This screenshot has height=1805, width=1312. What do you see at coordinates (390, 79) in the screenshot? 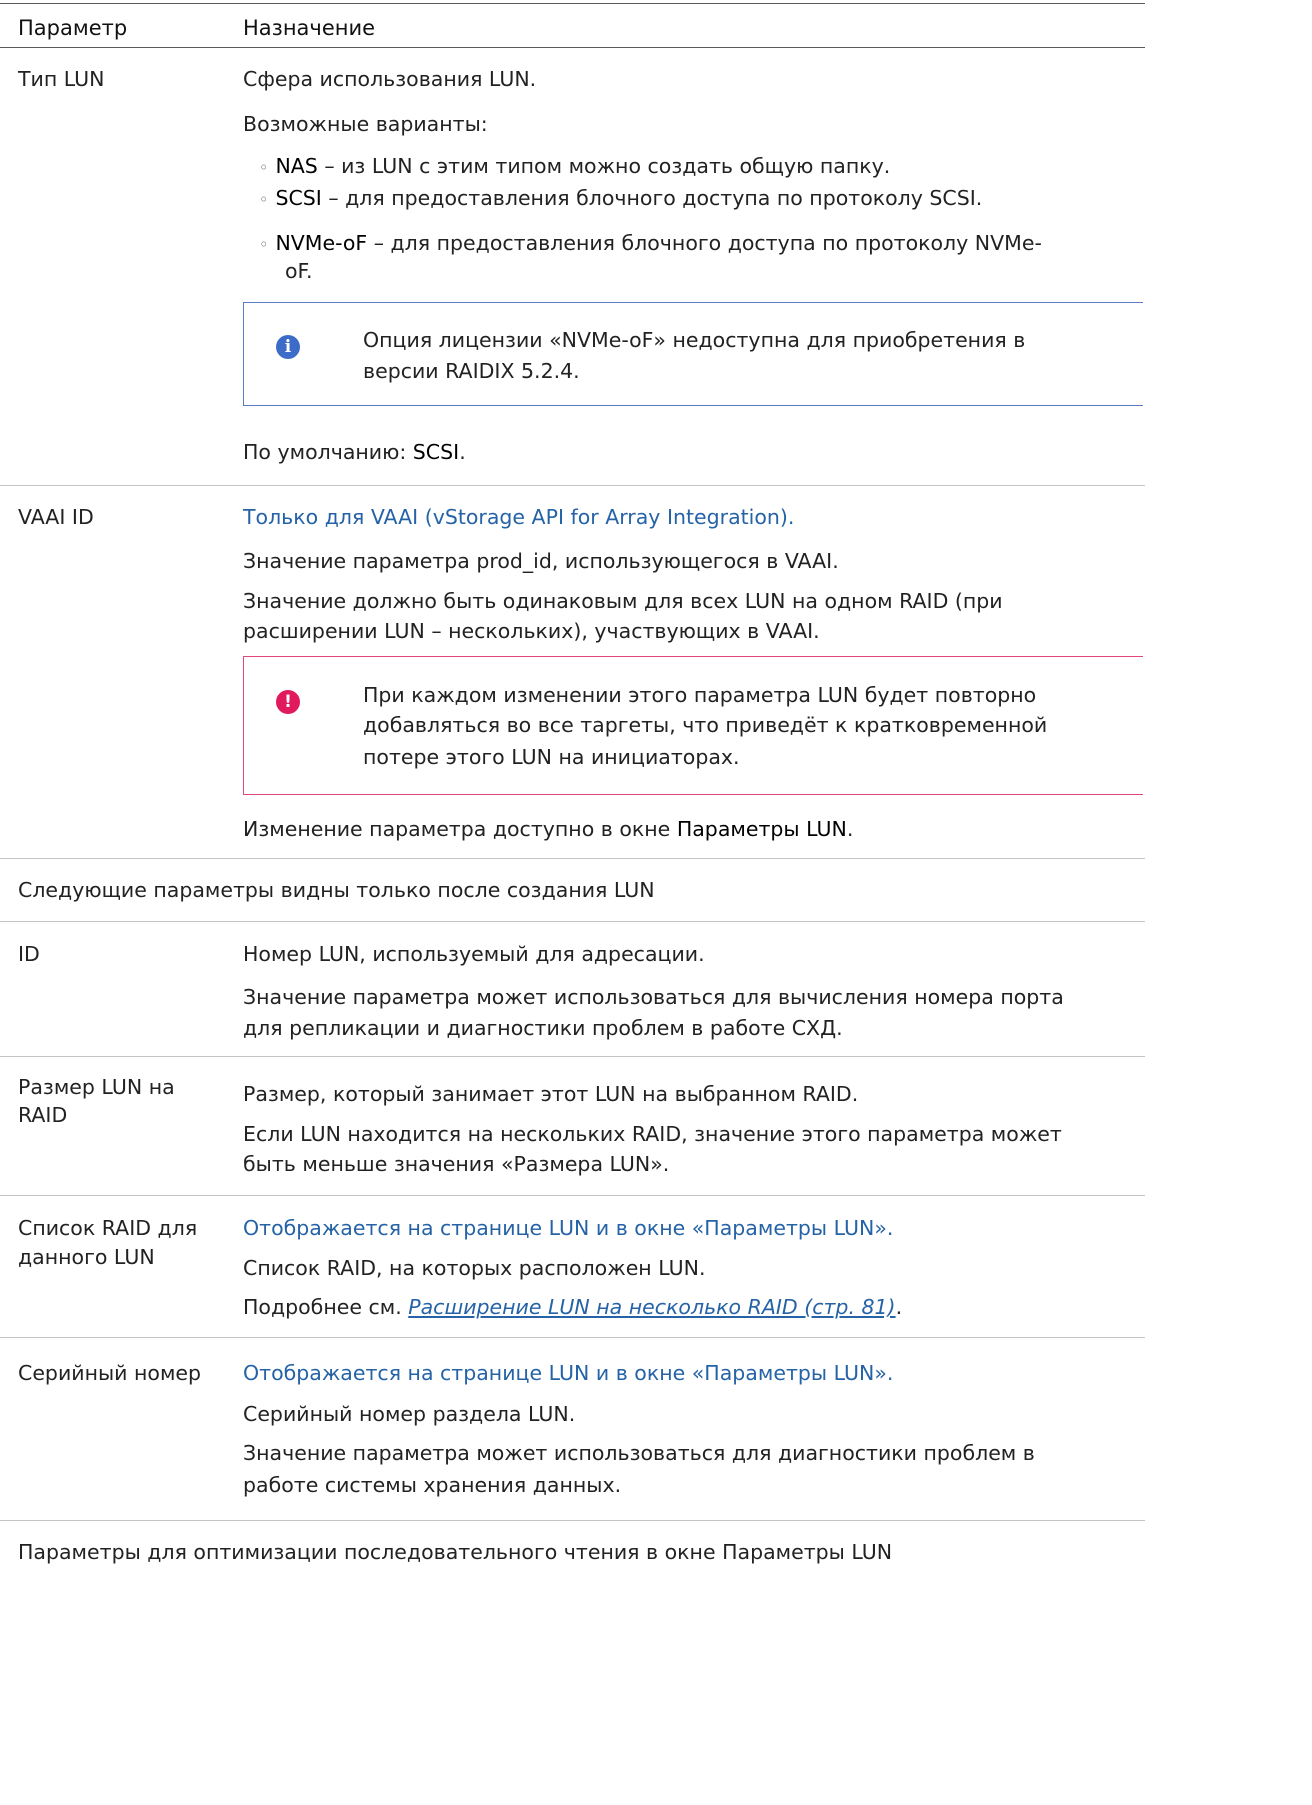
I see `lun-type-description: Сфера использования LUN.` at bounding box center [390, 79].